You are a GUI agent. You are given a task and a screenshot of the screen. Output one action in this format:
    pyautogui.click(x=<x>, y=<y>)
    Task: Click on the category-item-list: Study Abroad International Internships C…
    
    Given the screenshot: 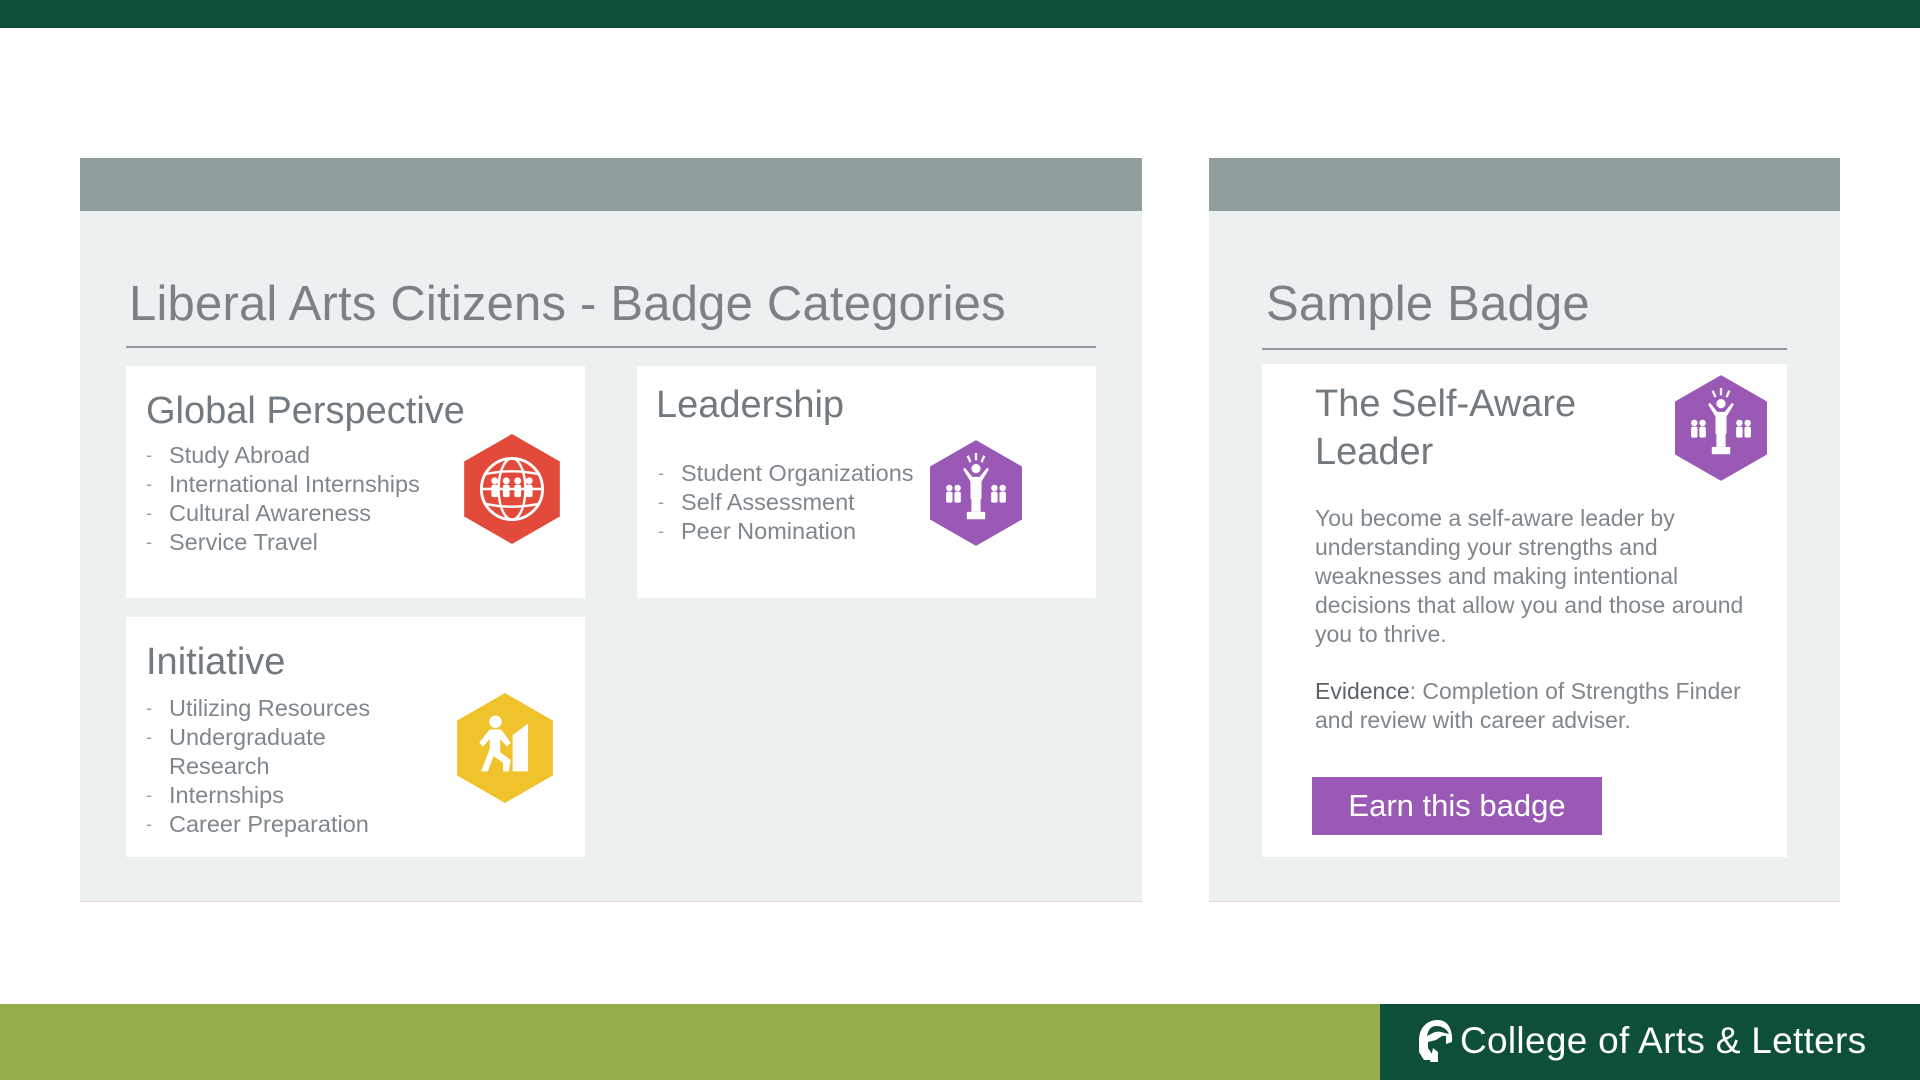 What is the action you would take?
    pyautogui.click(x=291, y=499)
    